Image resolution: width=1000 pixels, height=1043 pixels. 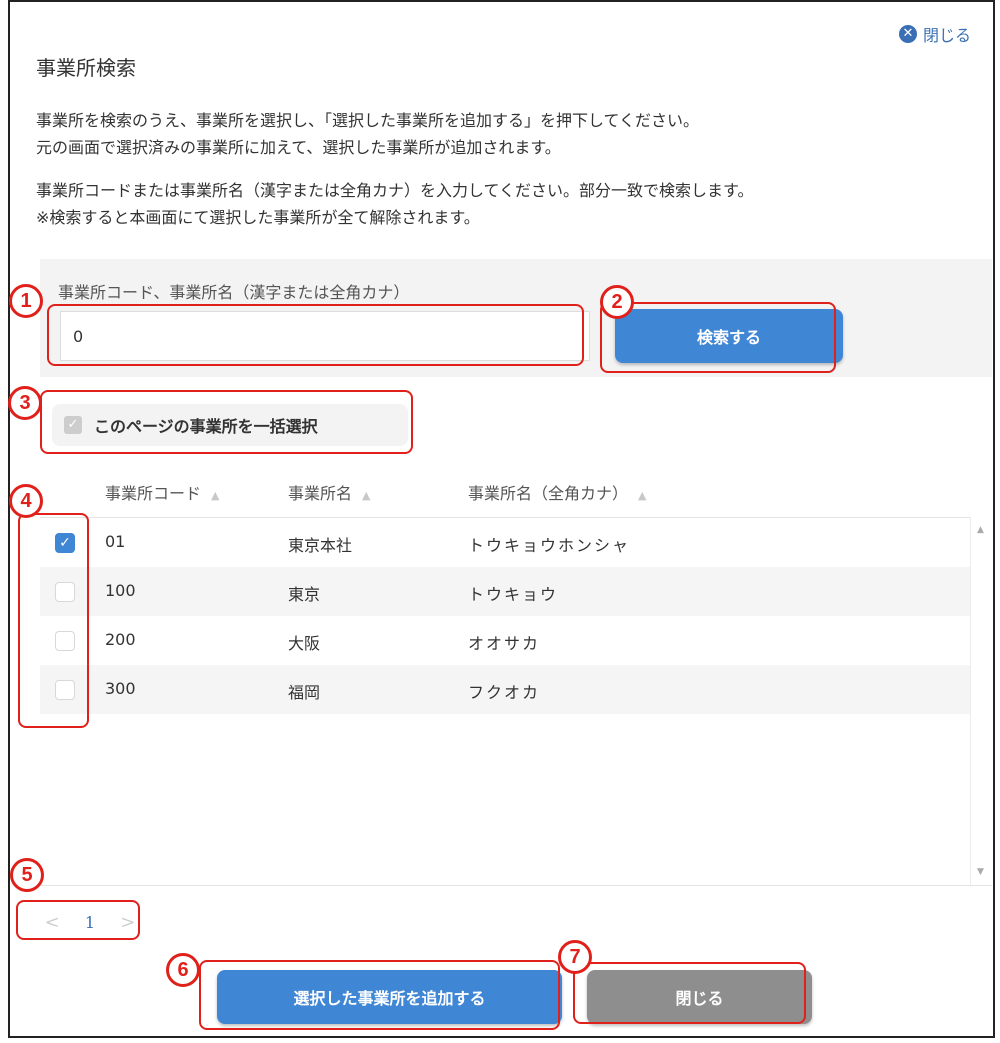 I want to click on next-page-icon: >, so click(x=127, y=922).